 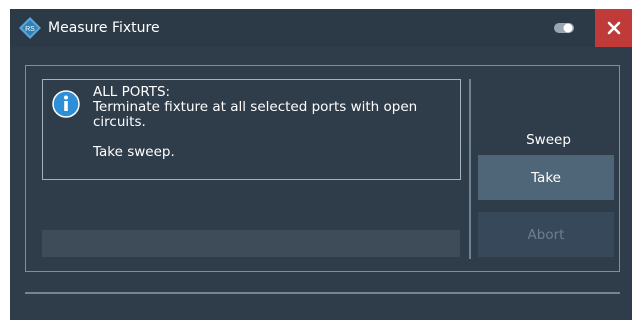 I want to click on svg-text: RS, so click(x=30, y=29).